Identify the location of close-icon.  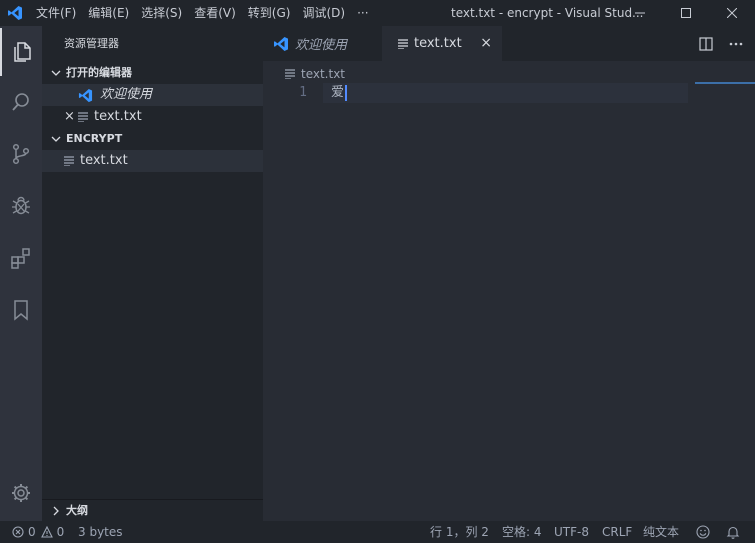
(732, 13).